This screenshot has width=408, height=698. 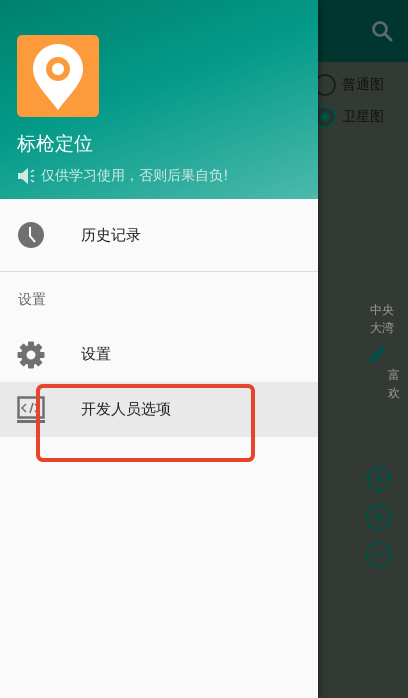 What do you see at coordinates (382, 328) in the screenshot?
I see `map-label: 大湾` at bounding box center [382, 328].